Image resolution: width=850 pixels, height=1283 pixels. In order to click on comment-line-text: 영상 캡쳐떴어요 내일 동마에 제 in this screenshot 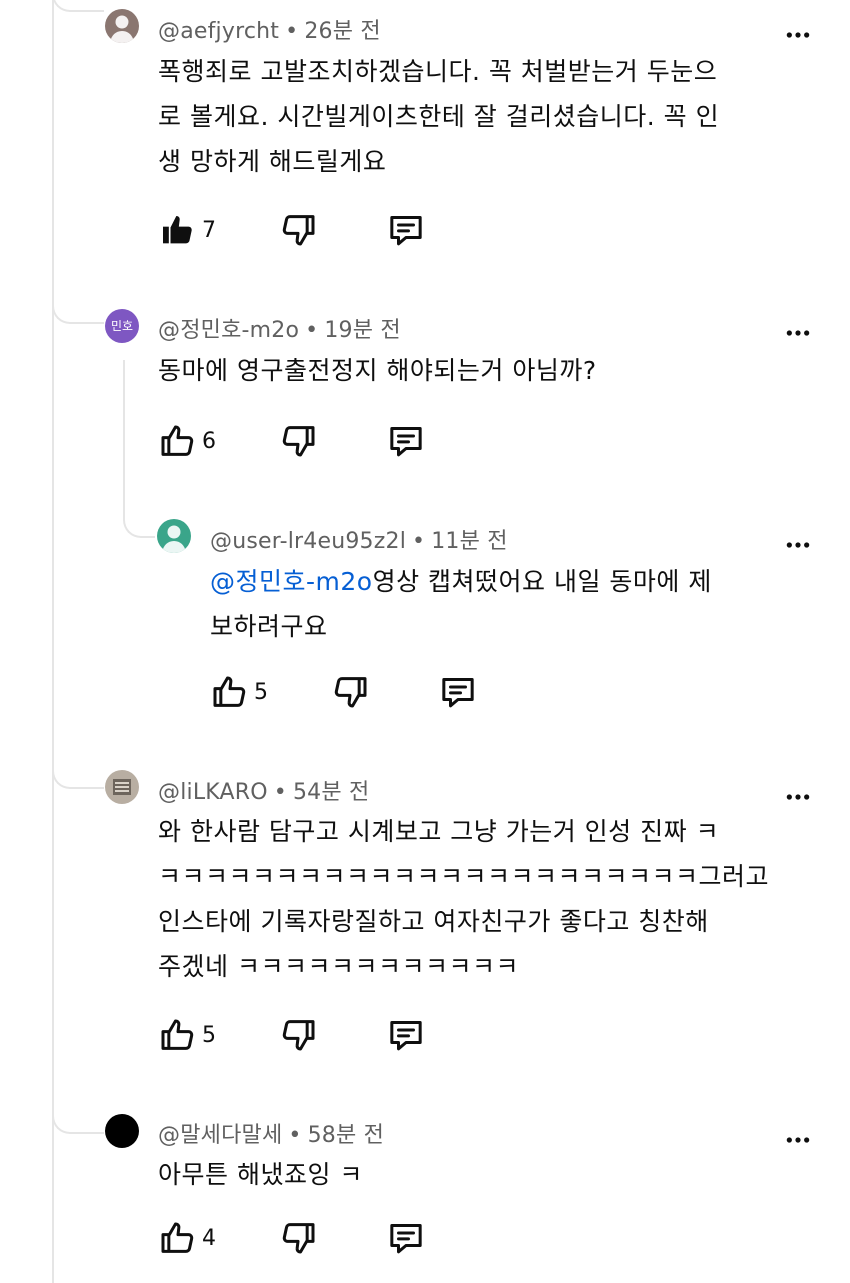, I will do `click(542, 581)`.